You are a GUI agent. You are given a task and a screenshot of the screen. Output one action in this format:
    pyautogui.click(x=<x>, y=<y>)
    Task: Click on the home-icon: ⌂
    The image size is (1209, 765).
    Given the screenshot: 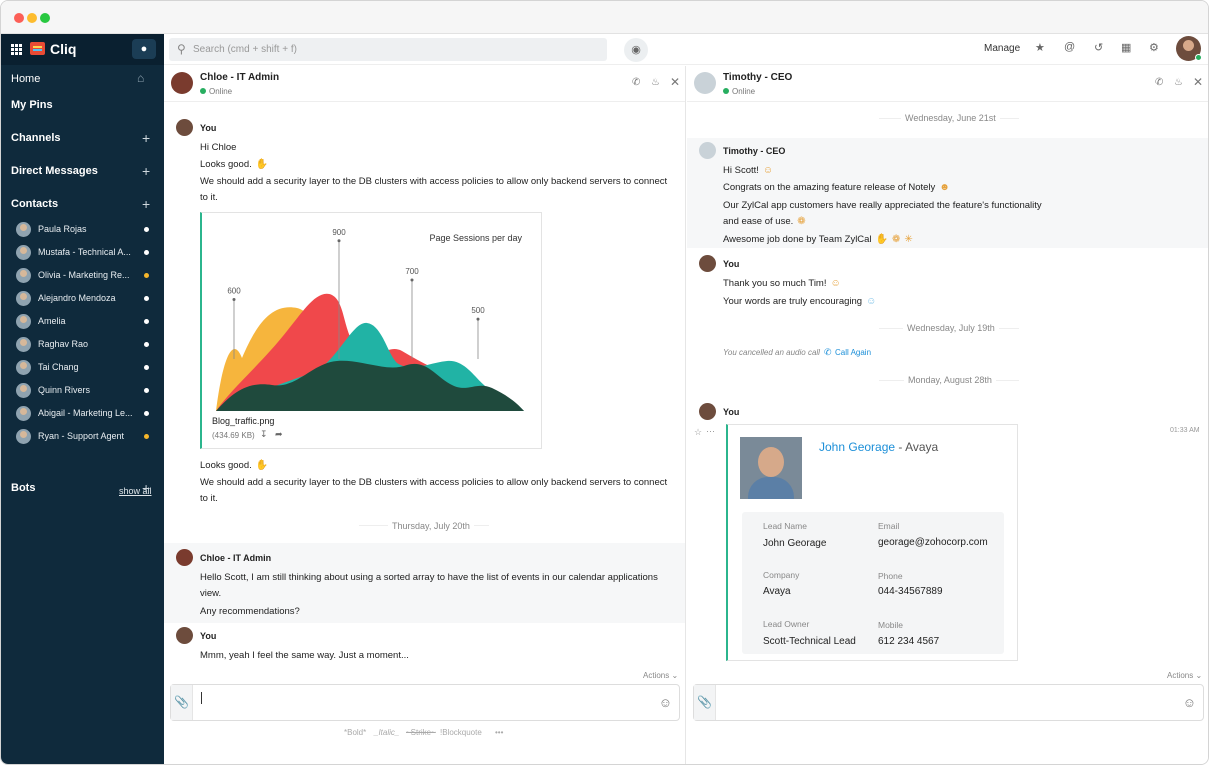 What is the action you would take?
    pyautogui.click(x=140, y=78)
    